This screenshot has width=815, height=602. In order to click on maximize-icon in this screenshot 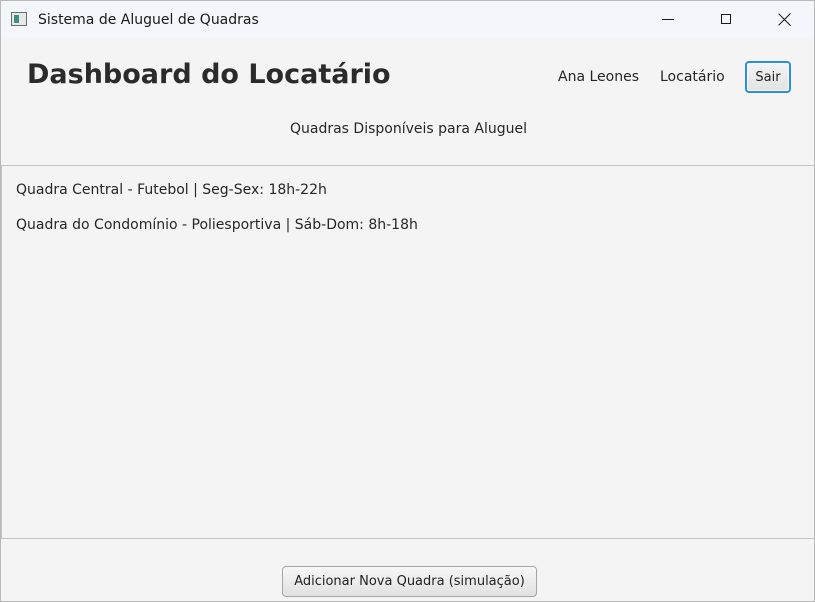, I will do `click(726, 19)`.